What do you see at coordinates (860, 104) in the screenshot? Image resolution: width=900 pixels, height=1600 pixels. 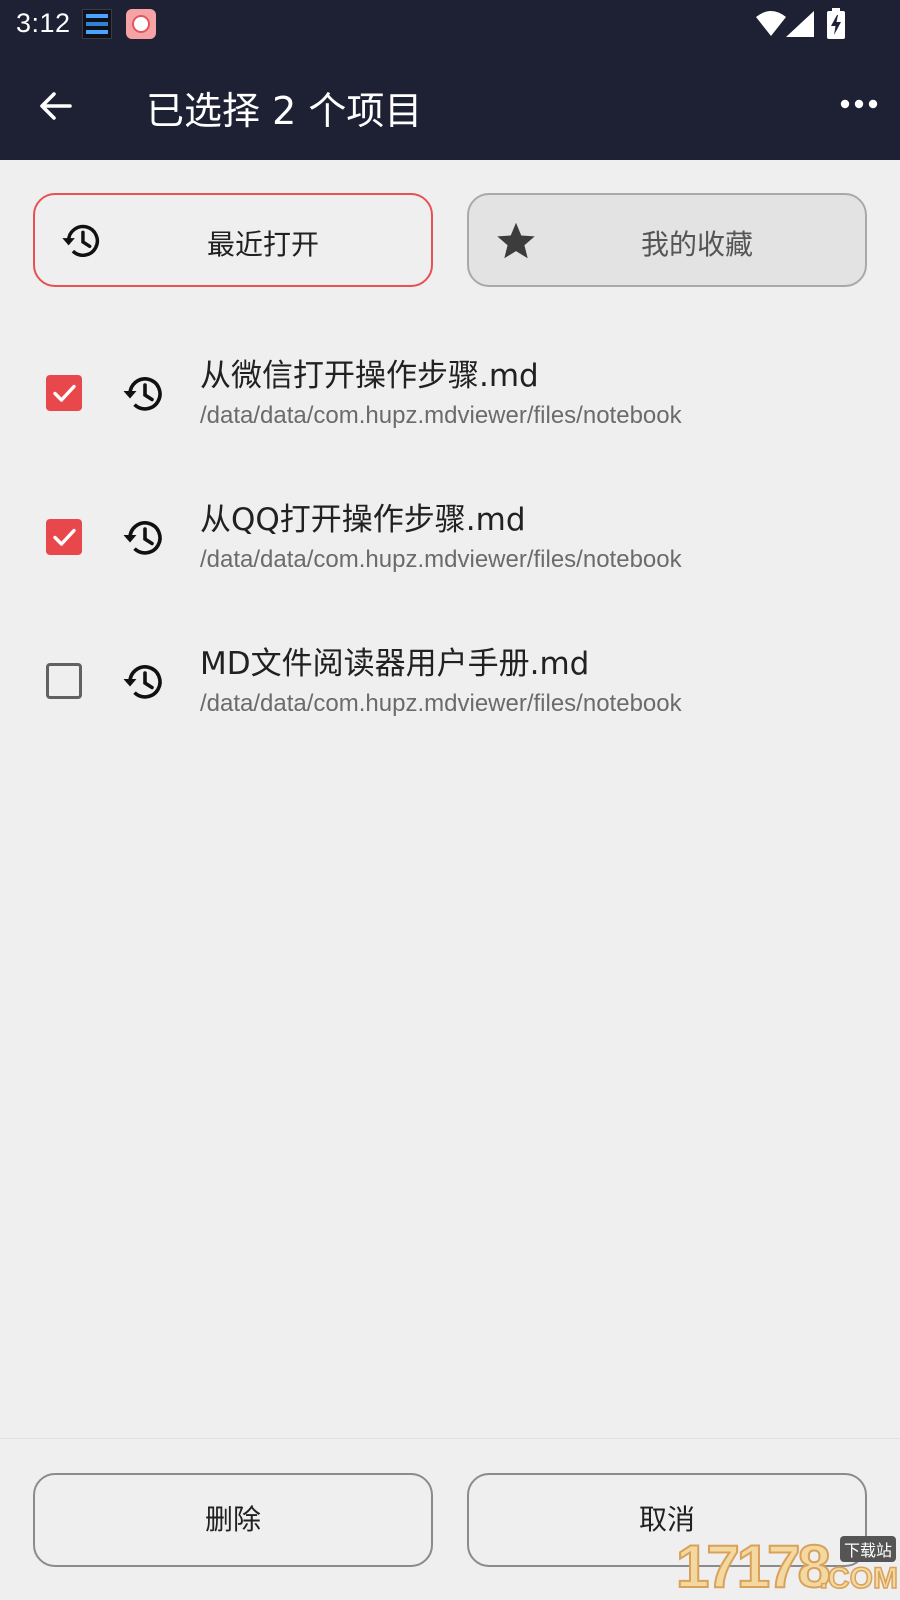 I see `more-horizontal-icon` at bounding box center [860, 104].